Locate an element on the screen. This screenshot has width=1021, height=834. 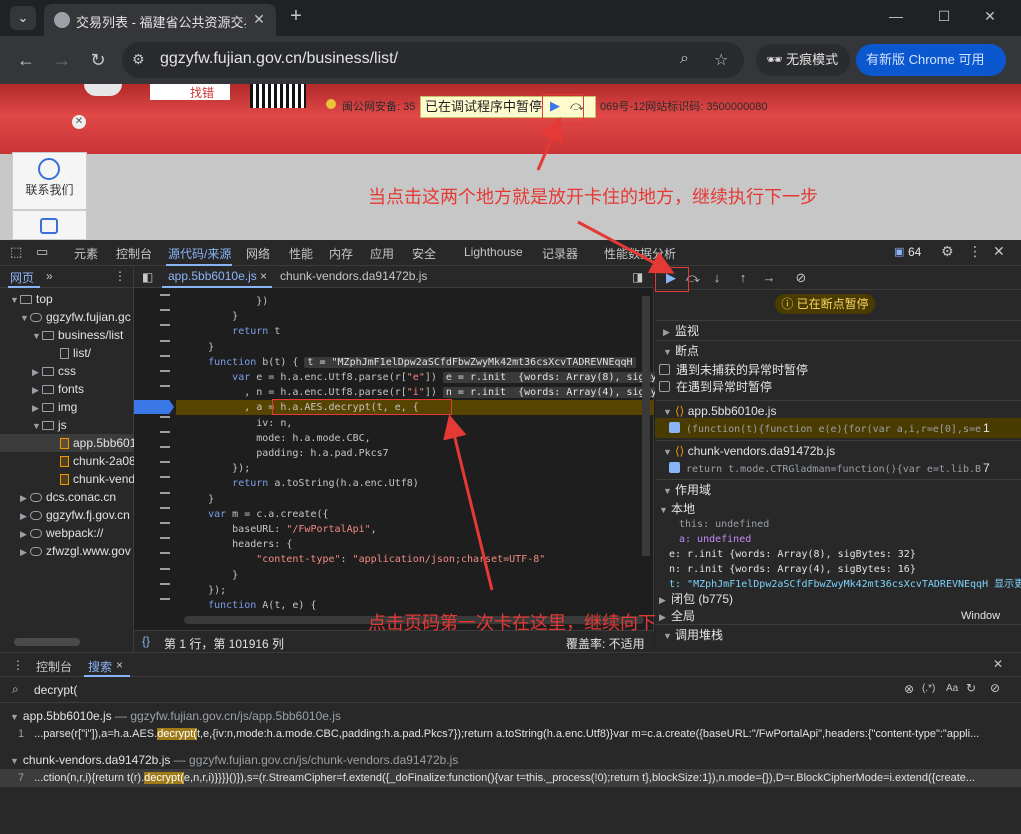
url-text: ggzyfw.fujian.gov.cn/business/list/ is located at coordinates (279, 59).